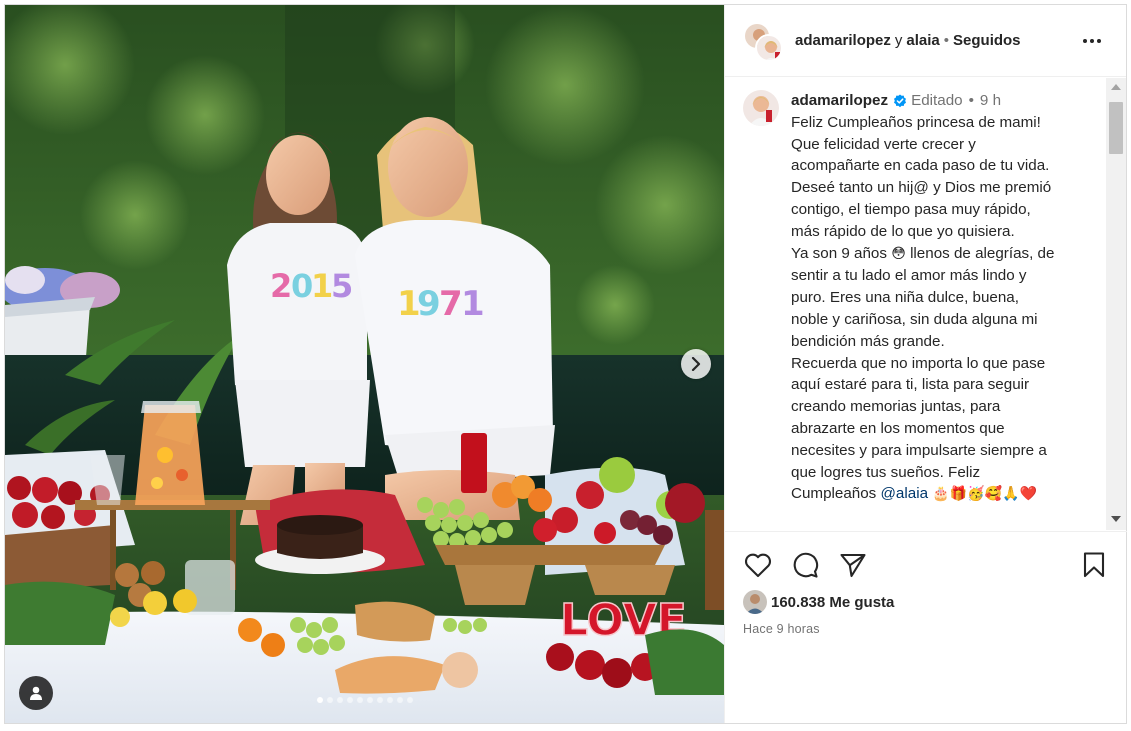 The image size is (1131, 731). I want to click on caption-line: Deseé tanto un hij@ y Dios me premió, so click(921, 188).